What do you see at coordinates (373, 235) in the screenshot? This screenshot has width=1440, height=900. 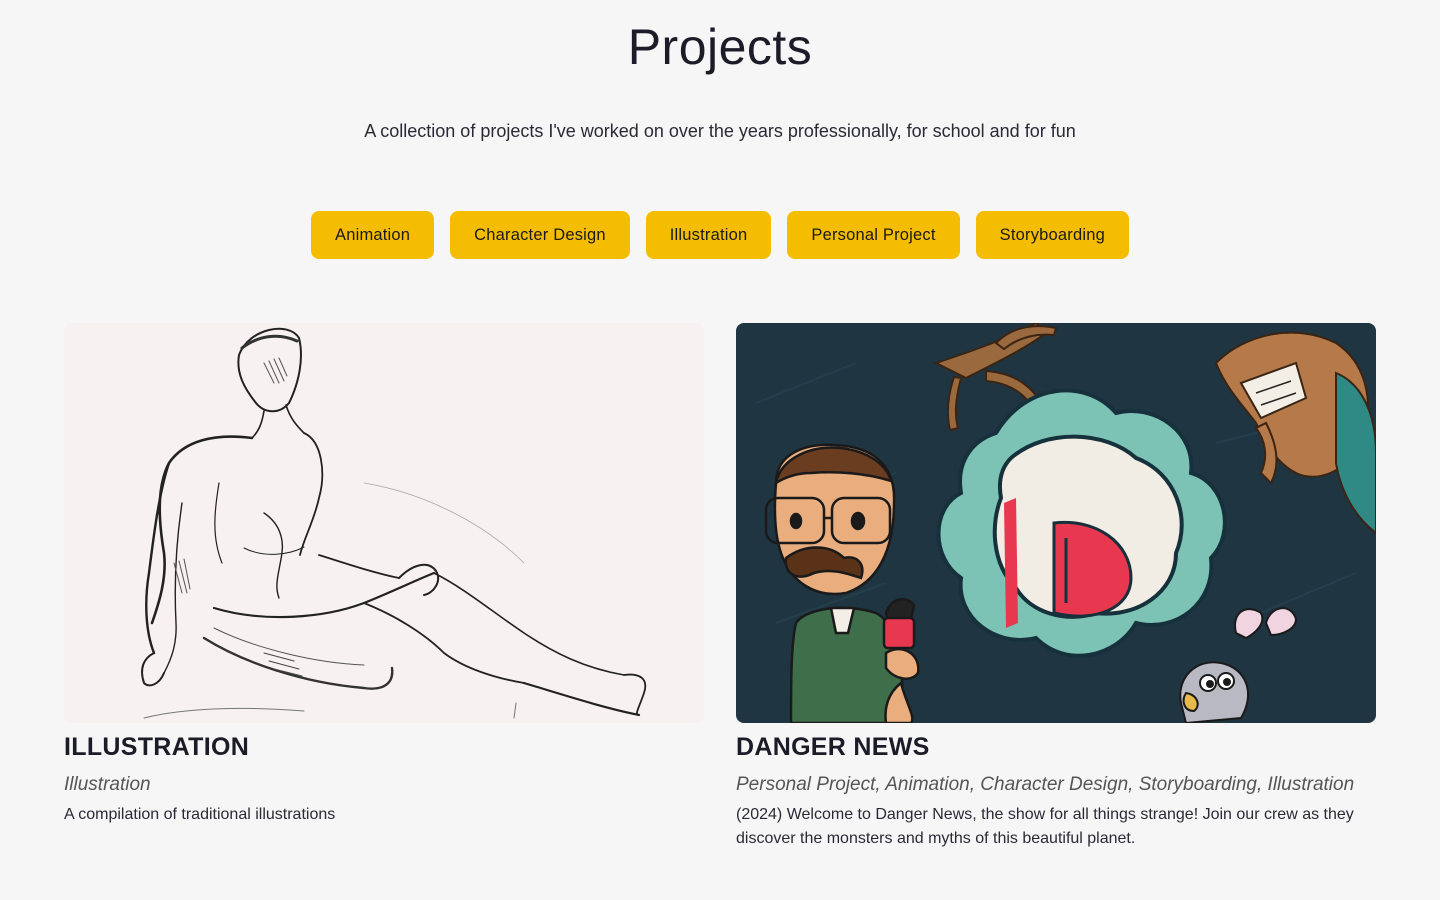 I see `filter-animation-button: Animation` at bounding box center [373, 235].